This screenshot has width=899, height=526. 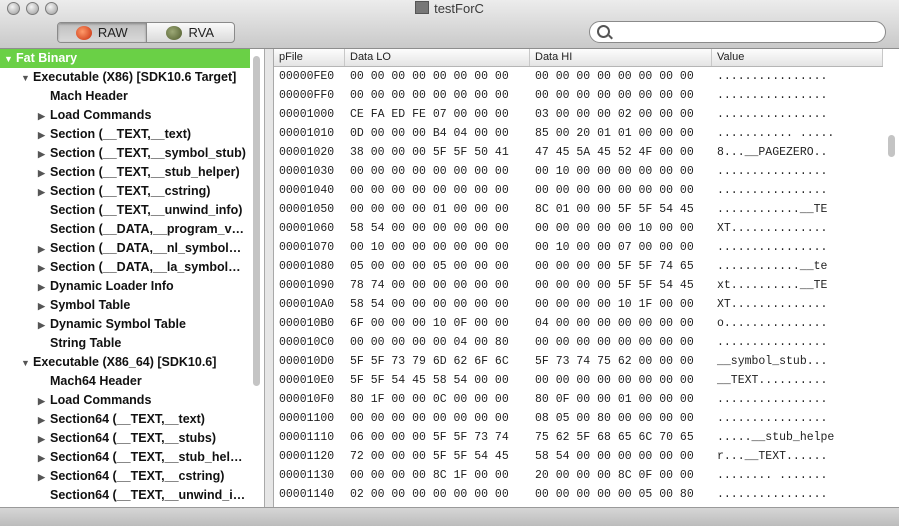 I want to click on tree-item: String Table, so click(x=132, y=343).